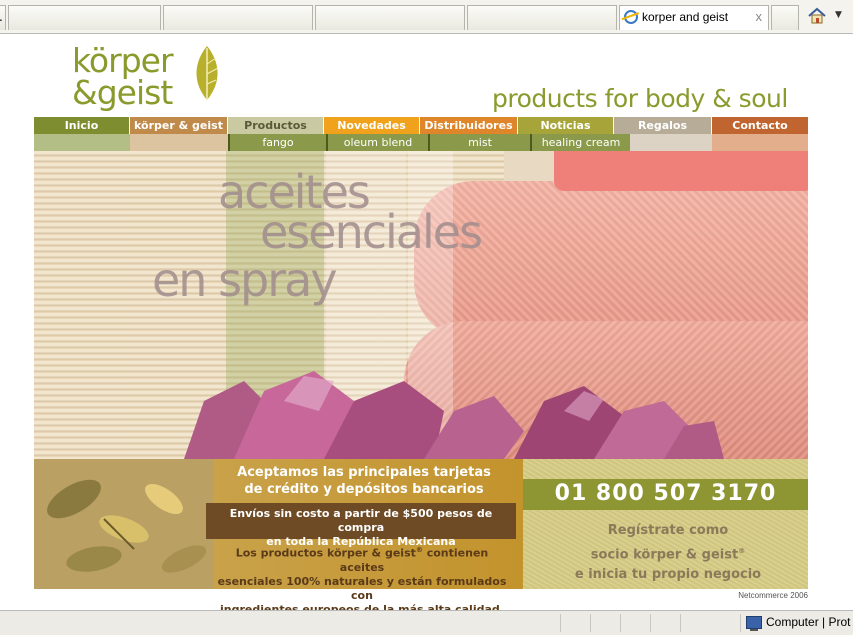 The height and width of the screenshot is (635, 853). What do you see at coordinates (566, 125) in the screenshot?
I see `nav-noticias: Noticias` at bounding box center [566, 125].